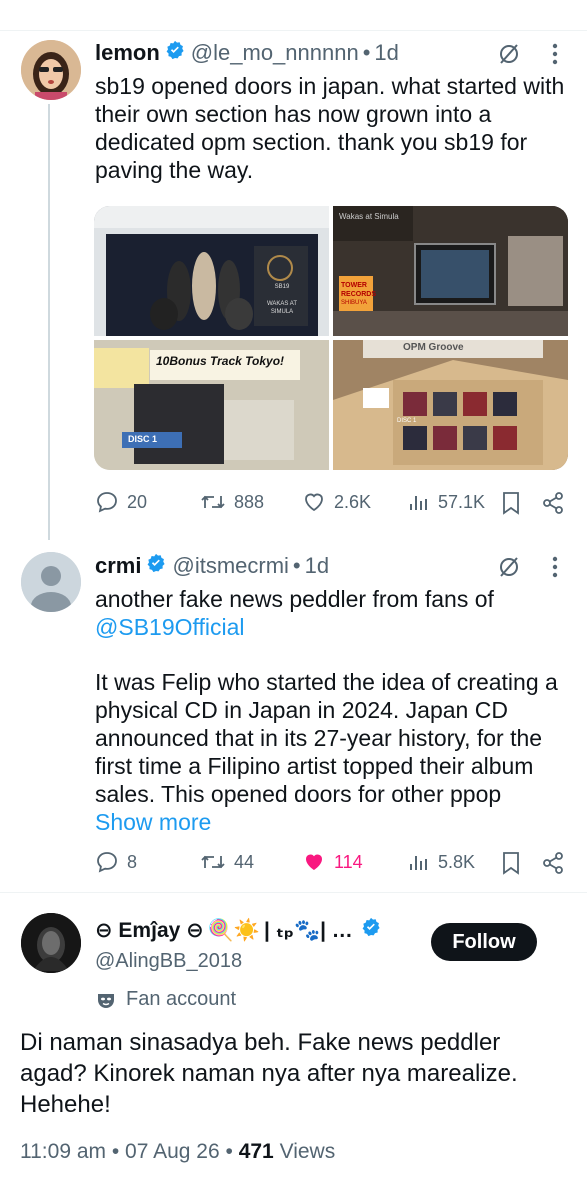  Describe the element at coordinates (227, 862) in the screenshot. I see `retweet-button: 44` at that location.